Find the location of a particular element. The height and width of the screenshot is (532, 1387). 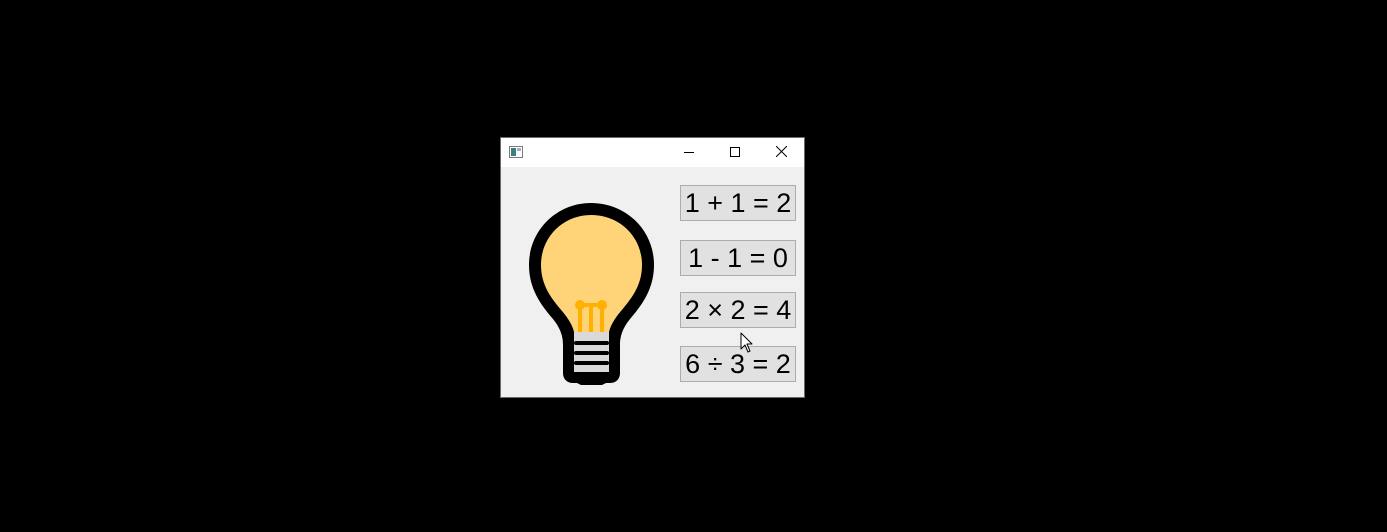

math-button-divide: 6 ÷ 3 = 2 is located at coordinates (738, 364).